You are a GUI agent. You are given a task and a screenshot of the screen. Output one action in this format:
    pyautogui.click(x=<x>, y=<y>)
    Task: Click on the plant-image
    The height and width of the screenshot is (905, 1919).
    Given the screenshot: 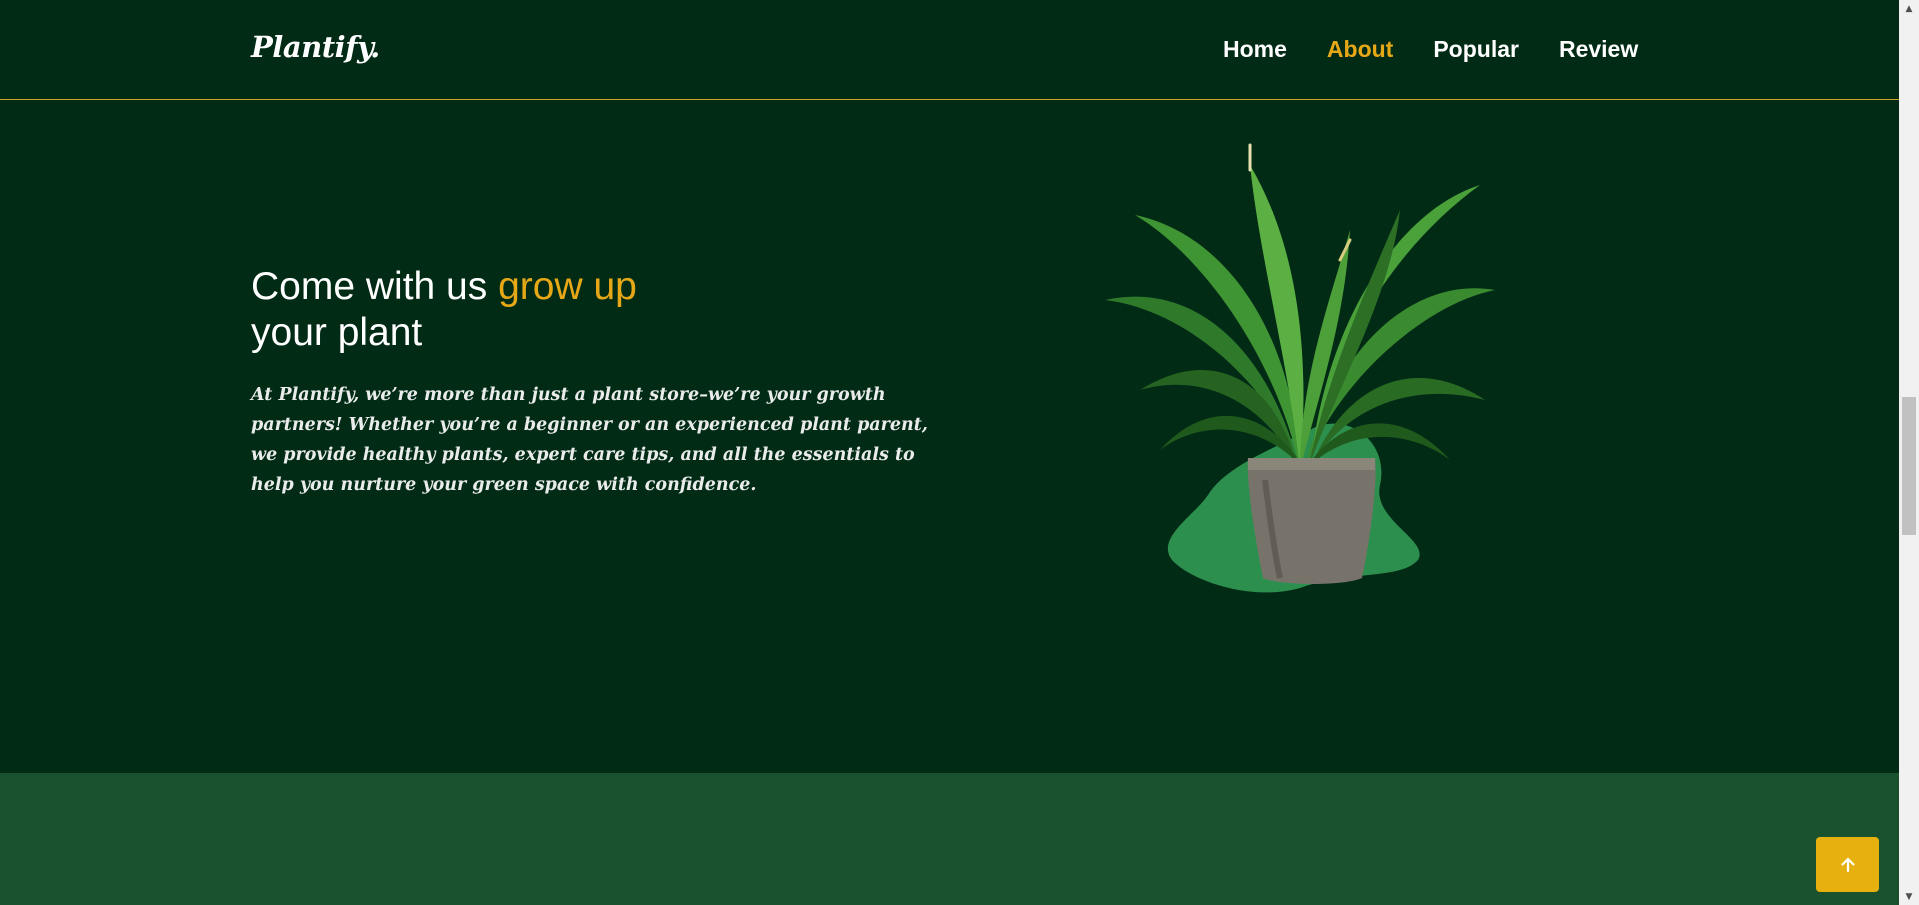 What is the action you would take?
    pyautogui.click(x=1300, y=368)
    